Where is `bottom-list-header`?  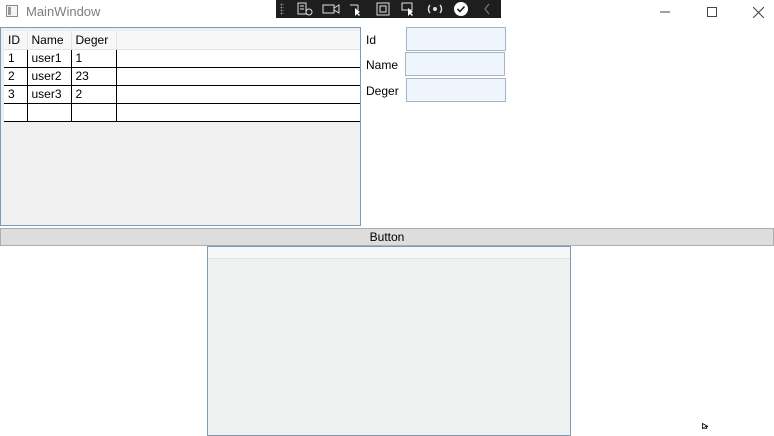
bottom-list-header is located at coordinates (389, 253).